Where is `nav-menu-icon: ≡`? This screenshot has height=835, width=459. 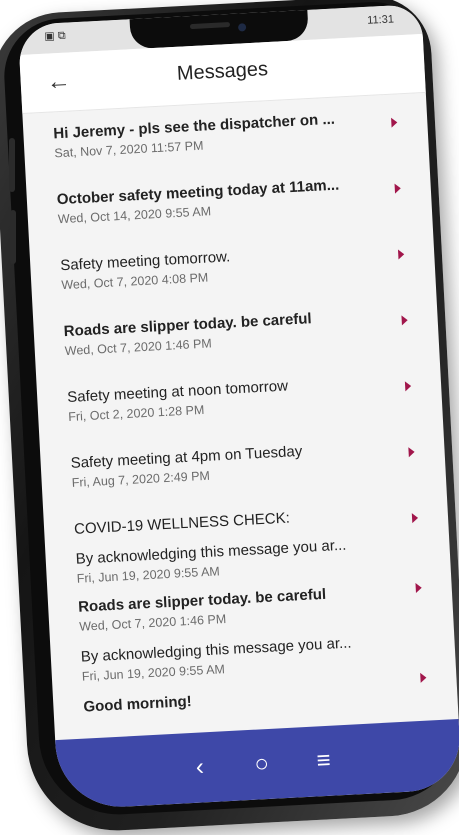 nav-menu-icon: ≡ is located at coordinates (324, 761).